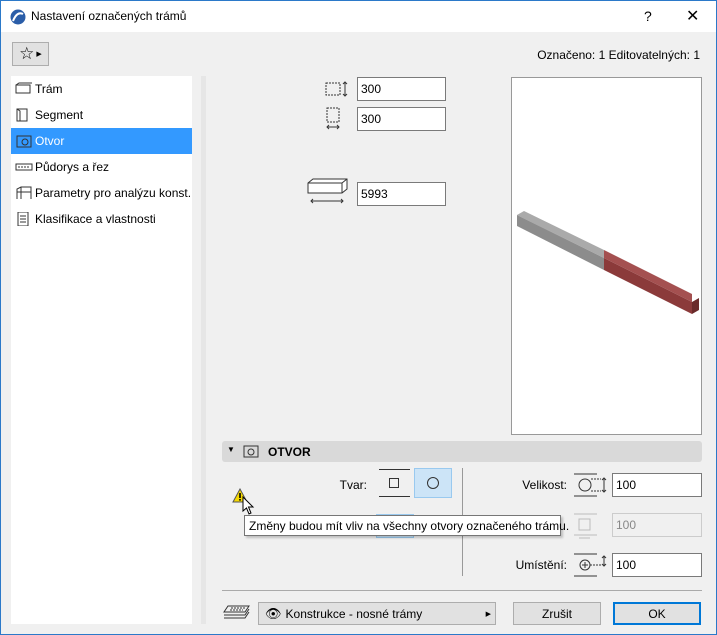  Describe the element at coordinates (692, 16) in the screenshot. I see `close-button: ✕` at that location.